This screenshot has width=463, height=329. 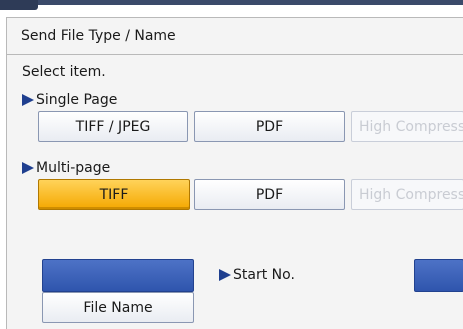 What do you see at coordinates (113, 126) in the screenshot?
I see `single-page-tiff-jpeg-button: TIFF / JPEG` at bounding box center [113, 126].